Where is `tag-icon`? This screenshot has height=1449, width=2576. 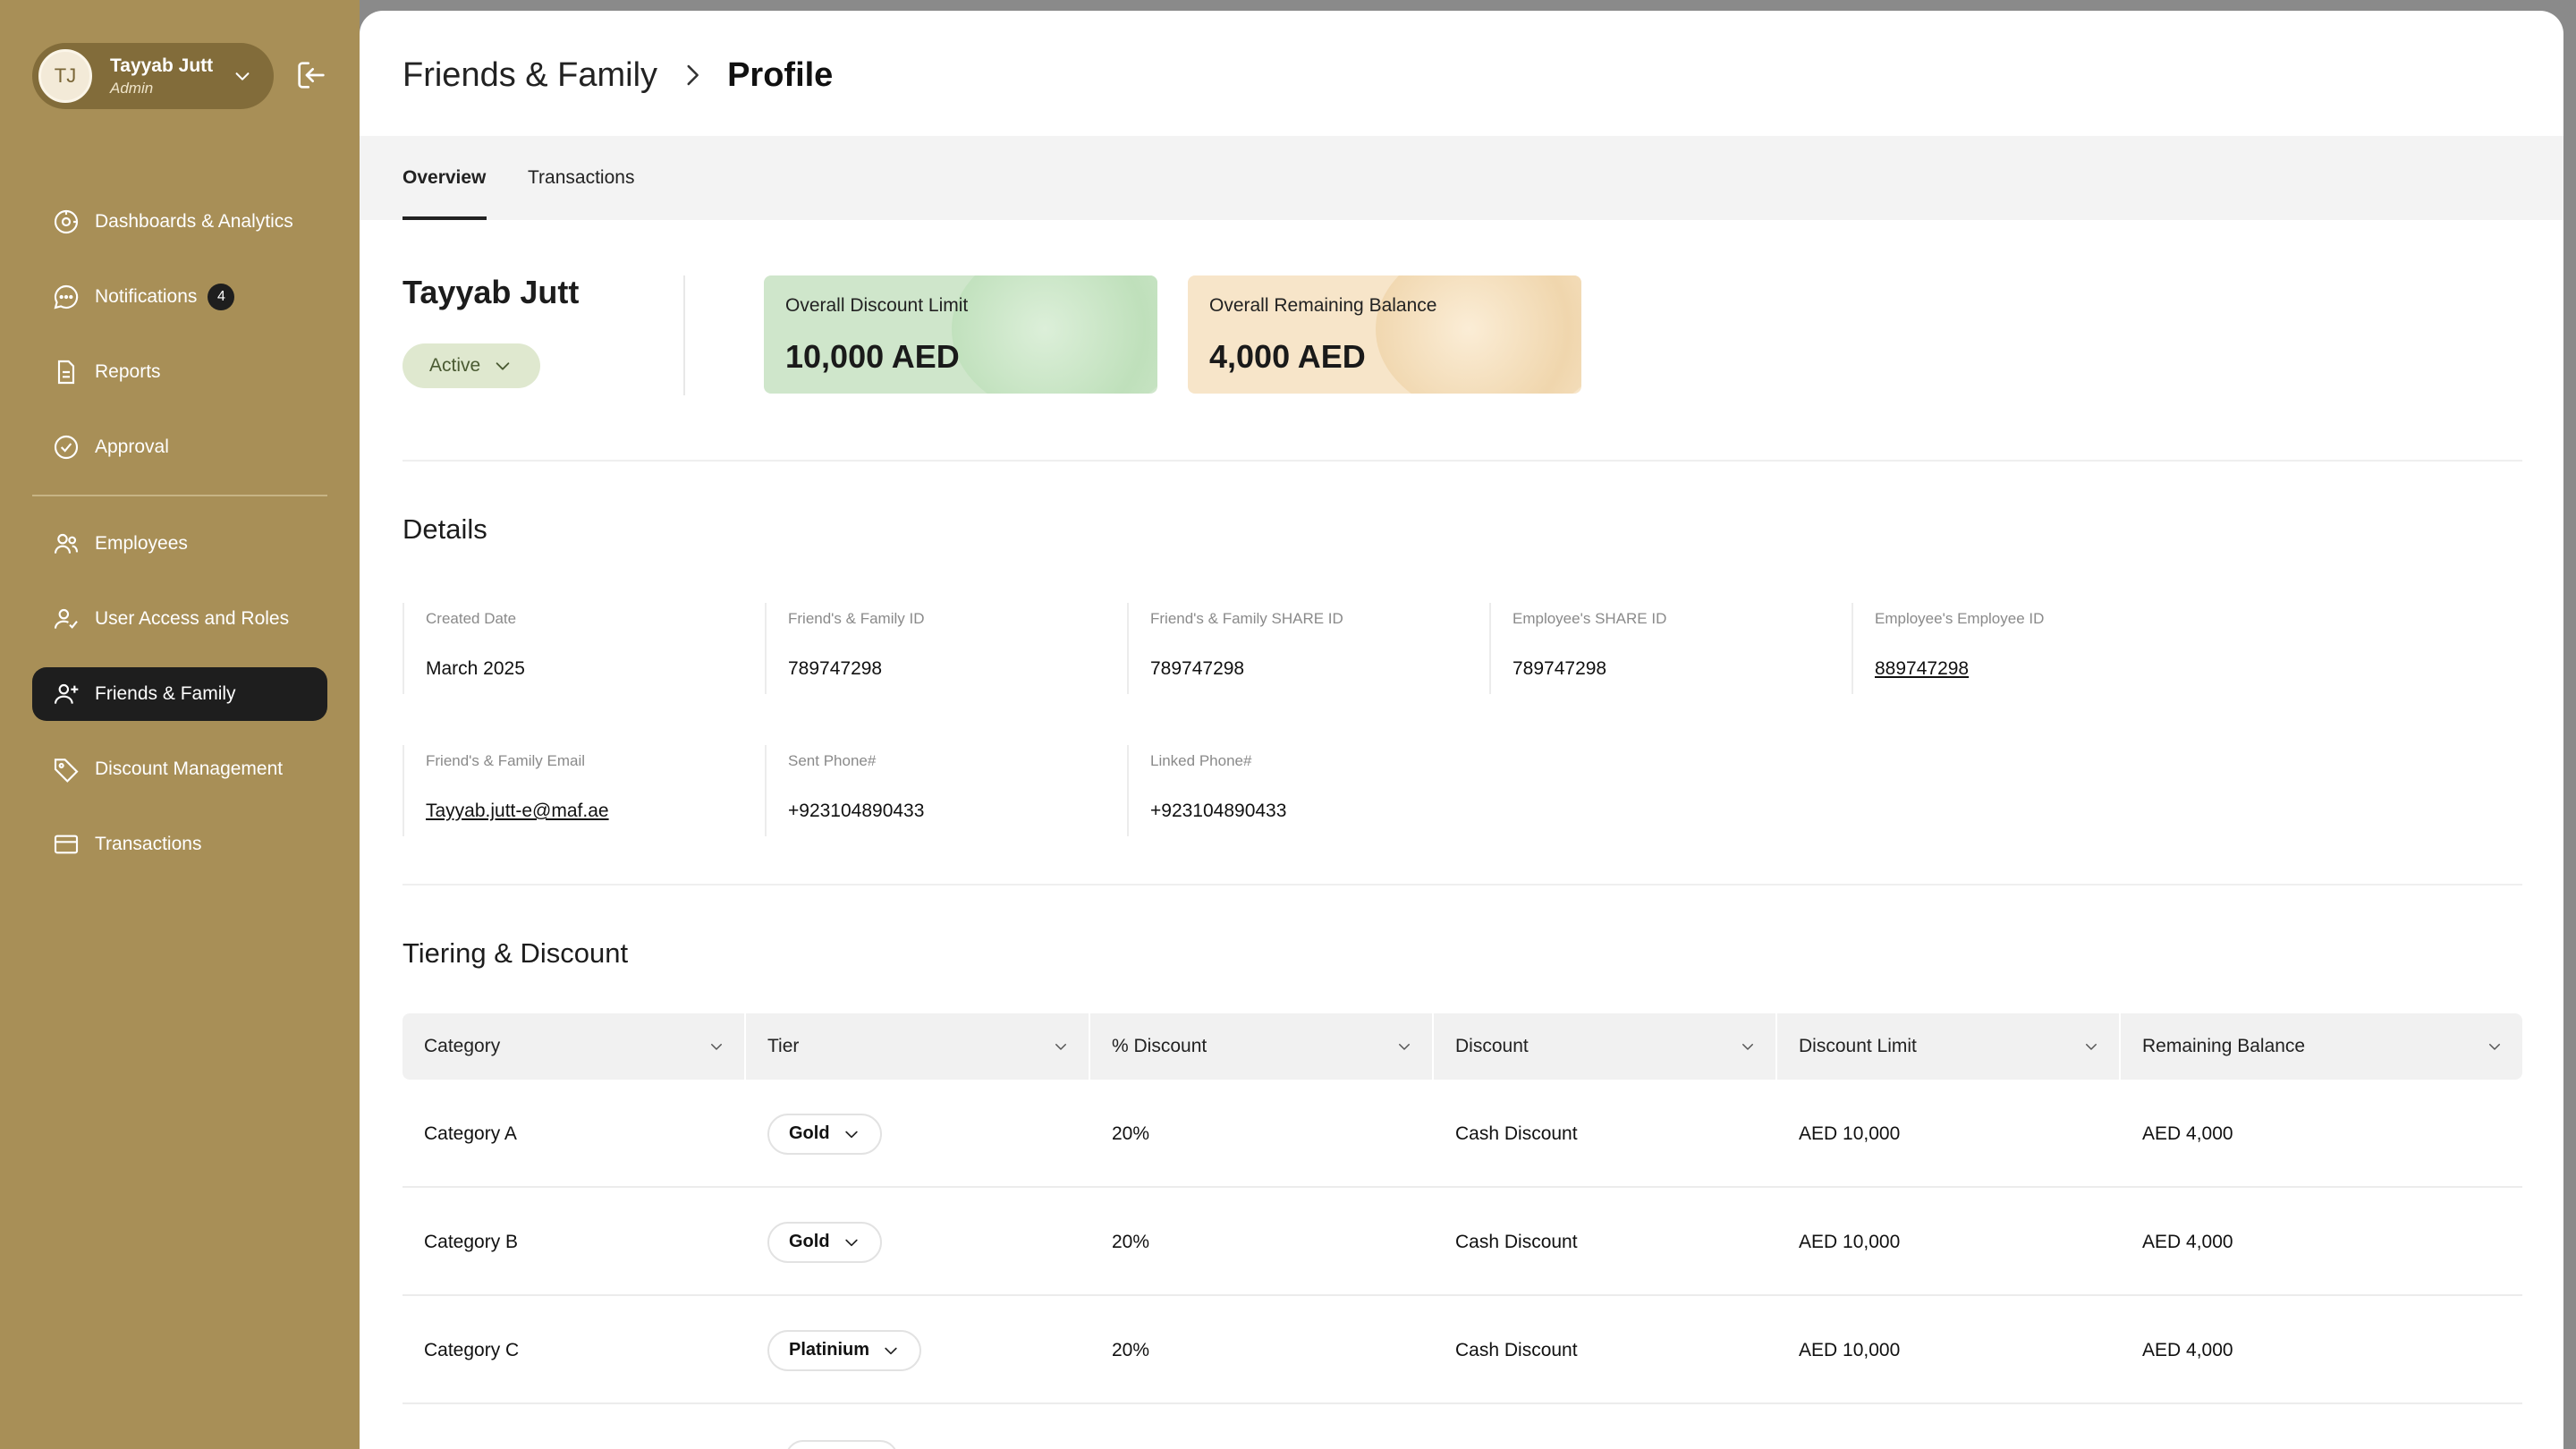 tag-icon is located at coordinates (66, 770).